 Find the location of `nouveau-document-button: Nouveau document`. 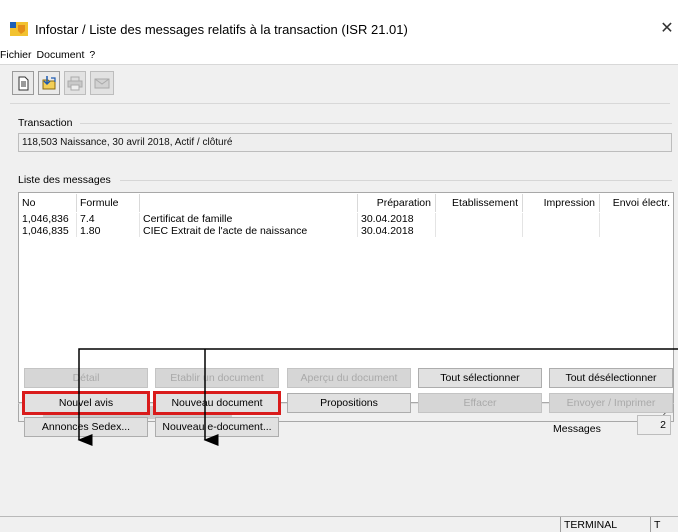

nouveau-document-button: Nouveau document is located at coordinates (217, 403).